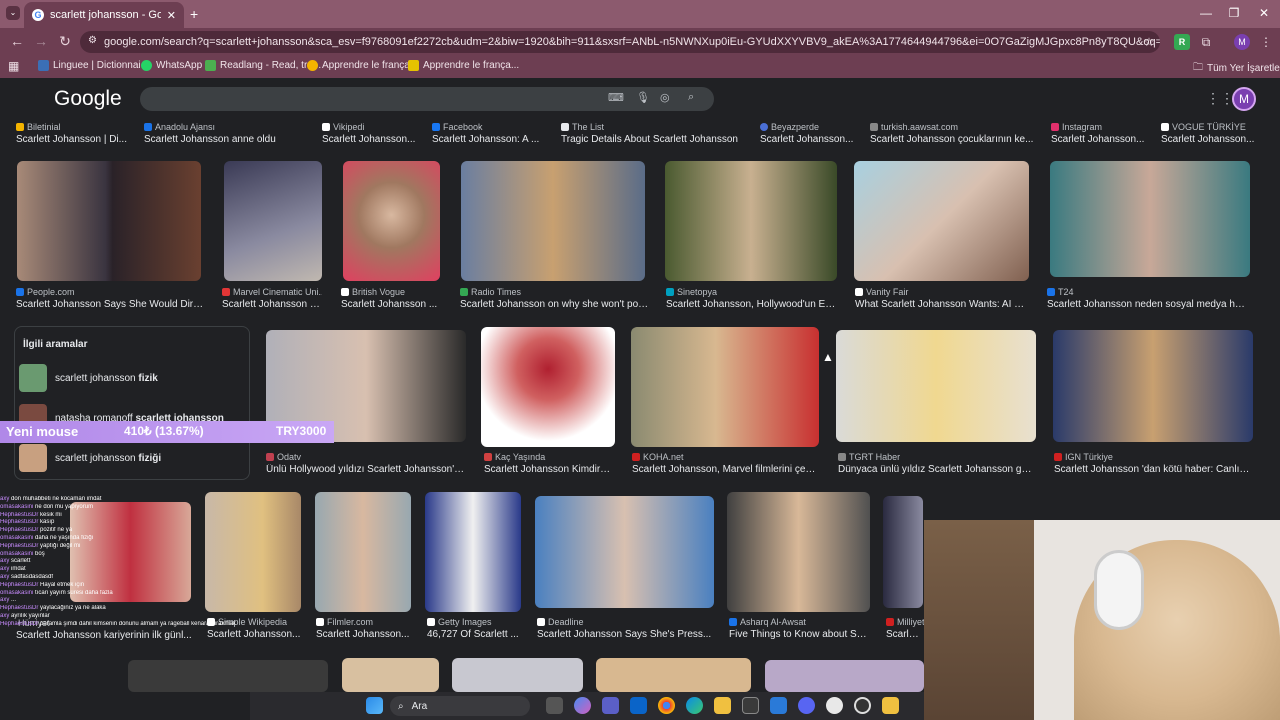 This screenshot has width=1280, height=720. I want to click on tab-active: G scarlett johansson - Google'da A ✕, so click(104, 15).